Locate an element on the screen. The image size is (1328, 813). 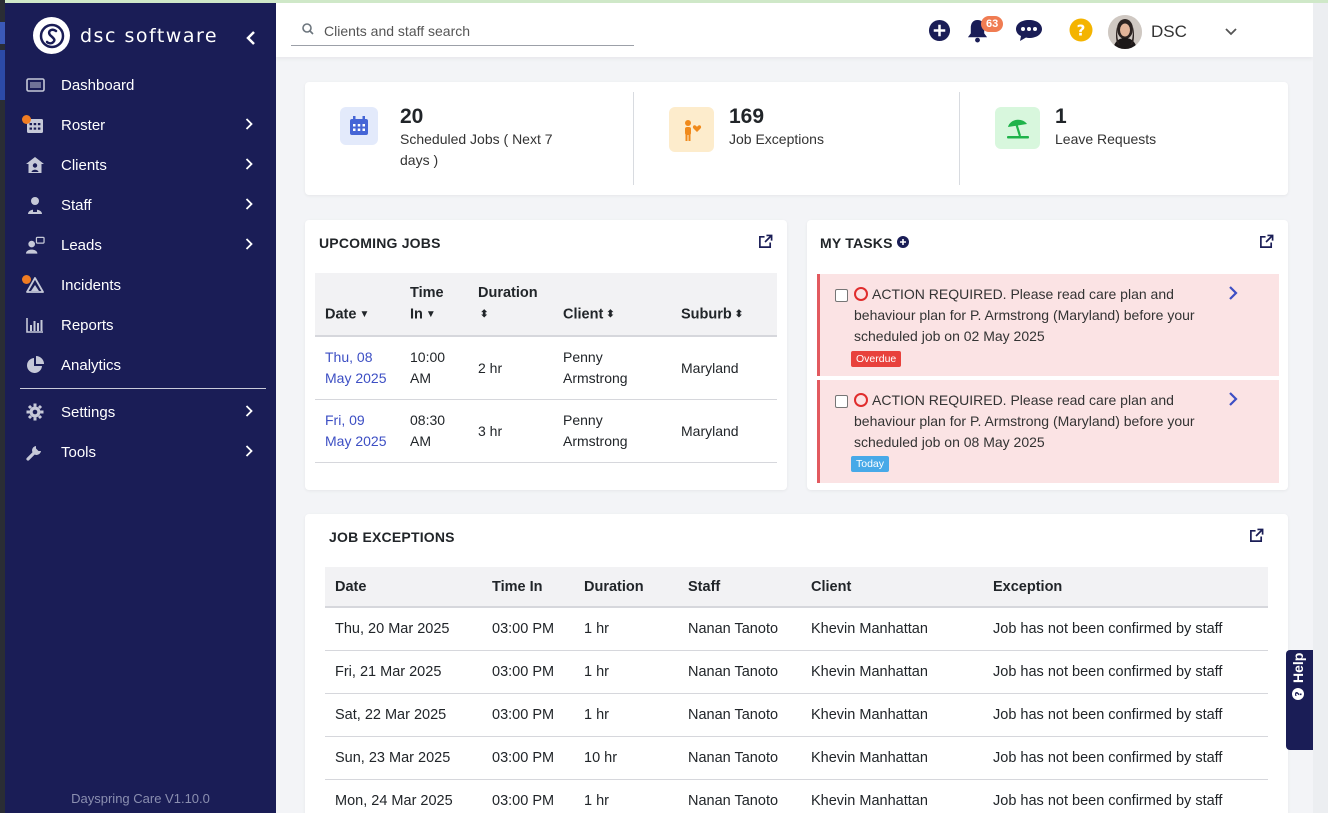
sidebar-item-staff: Staff is located at coordinates (140, 205).